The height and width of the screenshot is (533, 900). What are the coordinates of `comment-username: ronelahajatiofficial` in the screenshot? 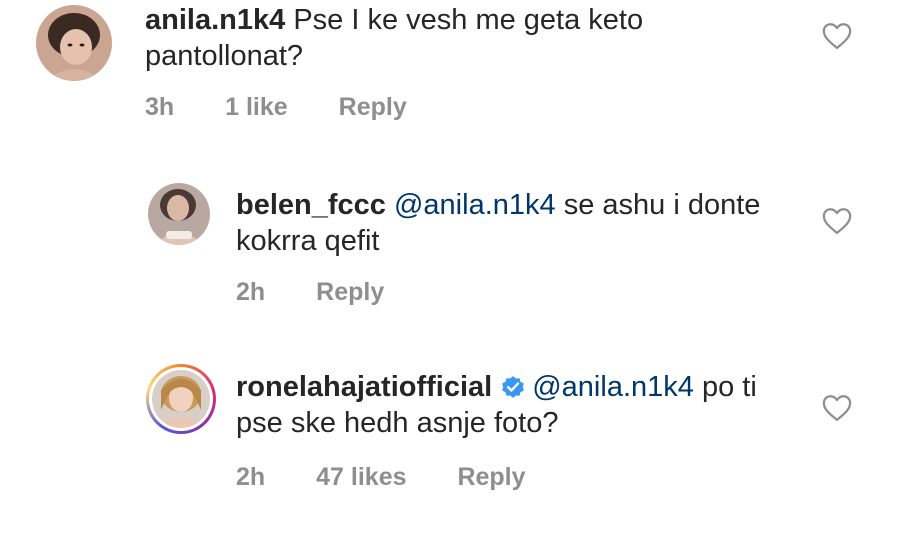 It's located at (364, 387).